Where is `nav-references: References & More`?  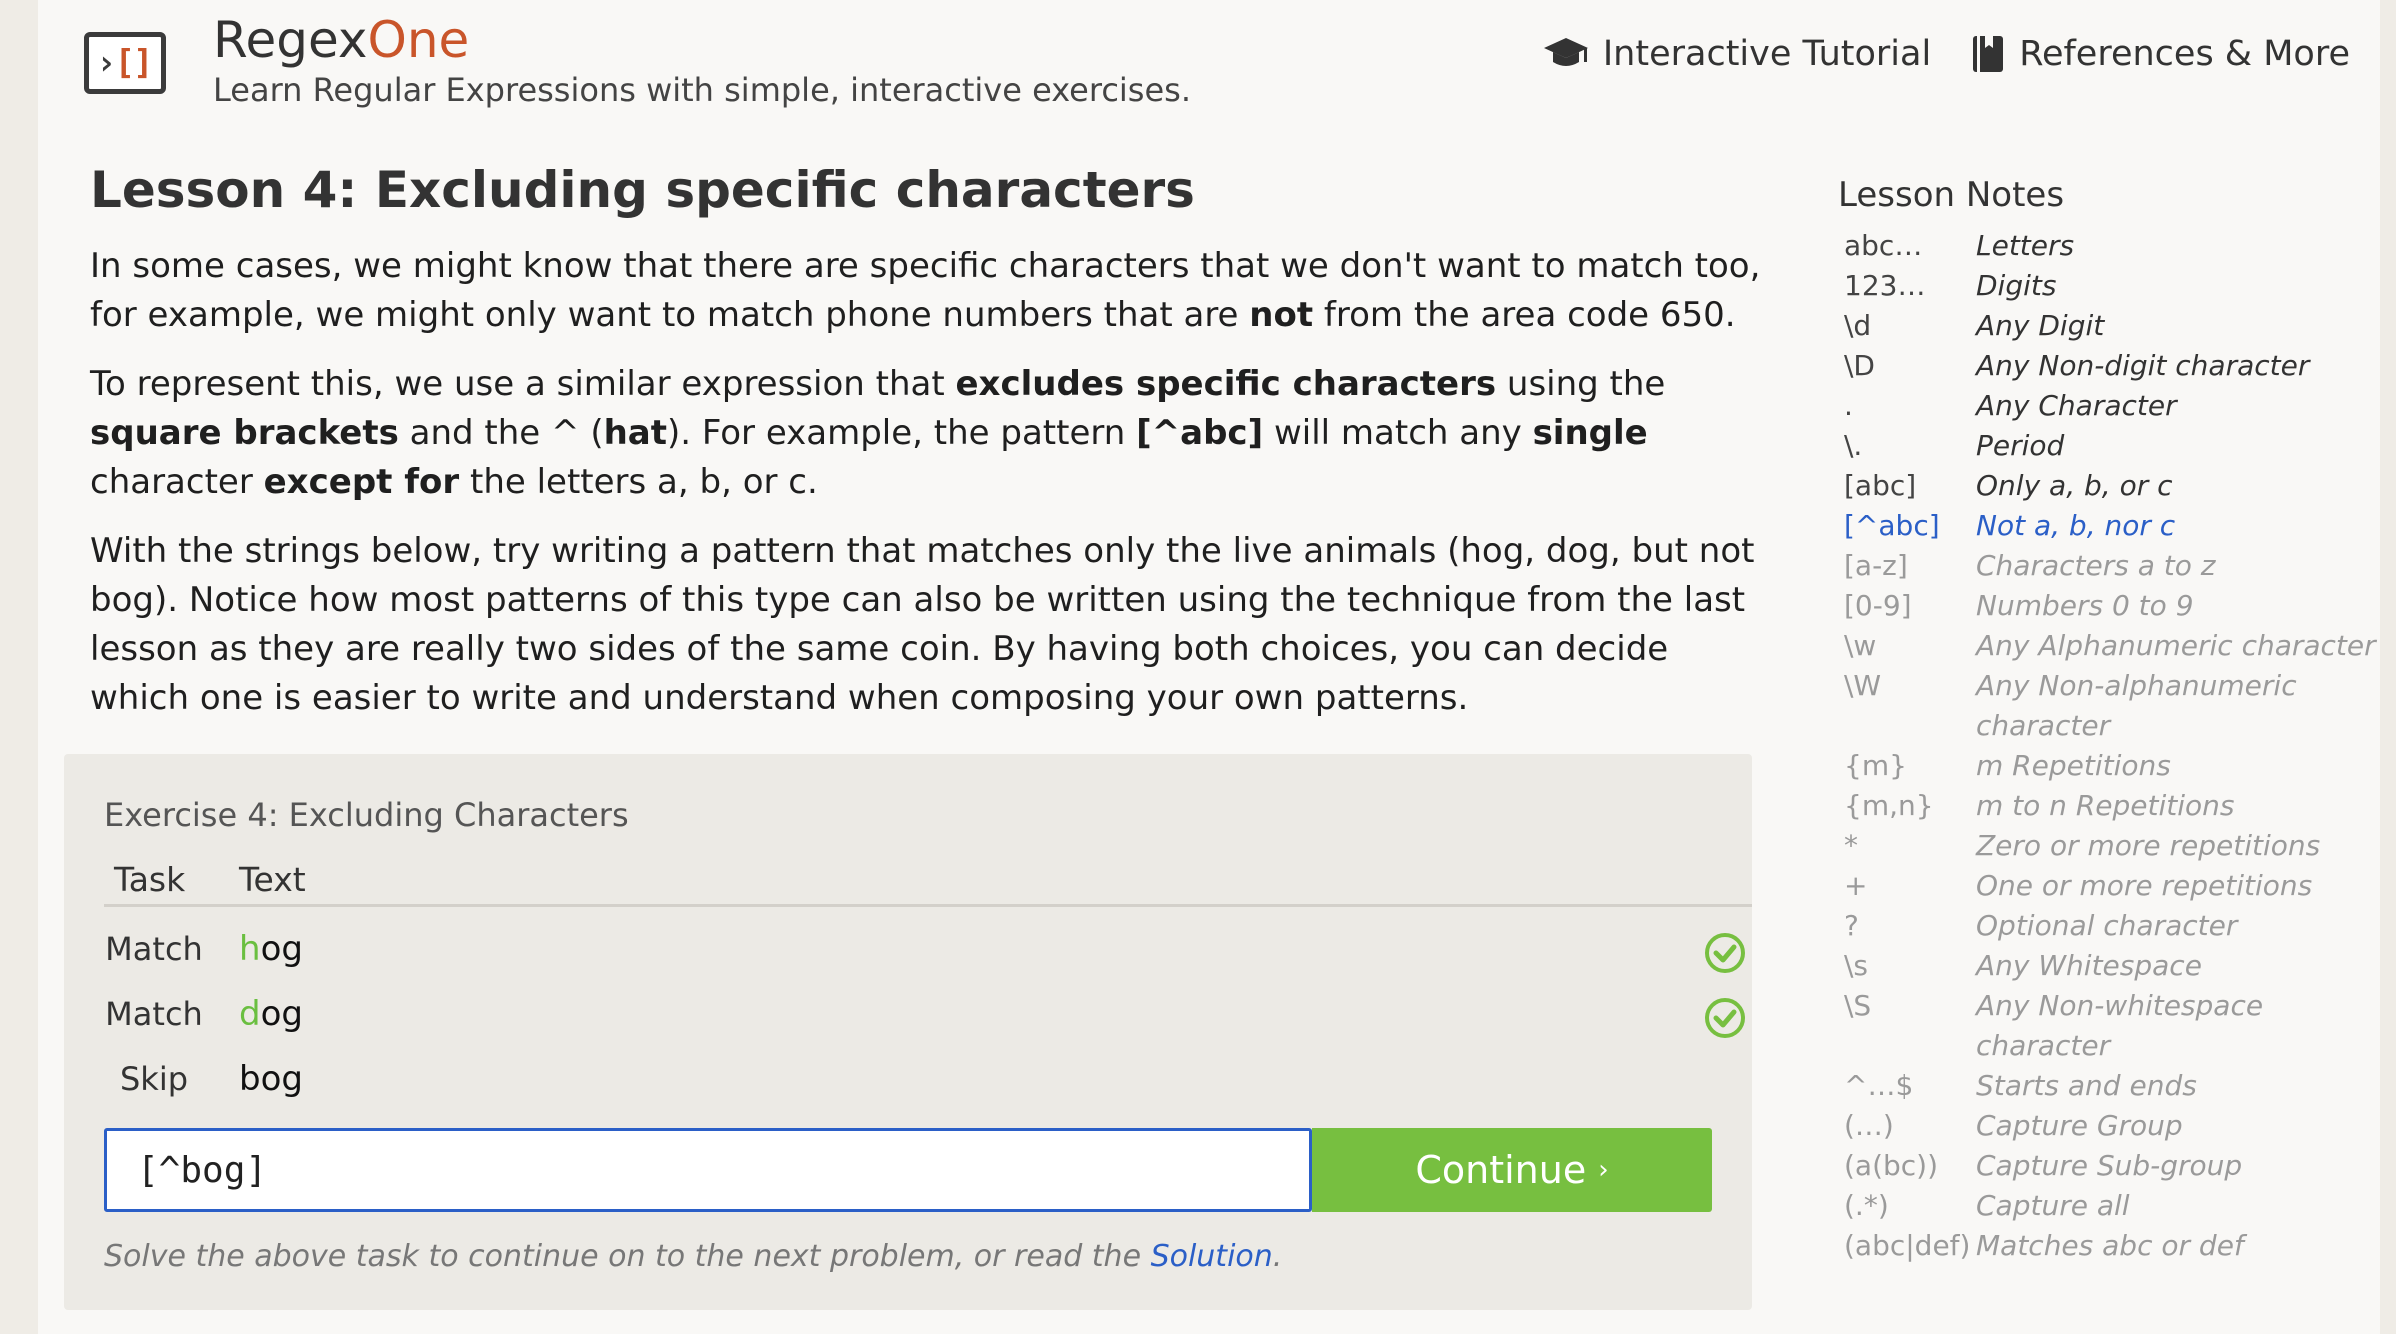
nav-references: References & More is located at coordinates (2160, 54).